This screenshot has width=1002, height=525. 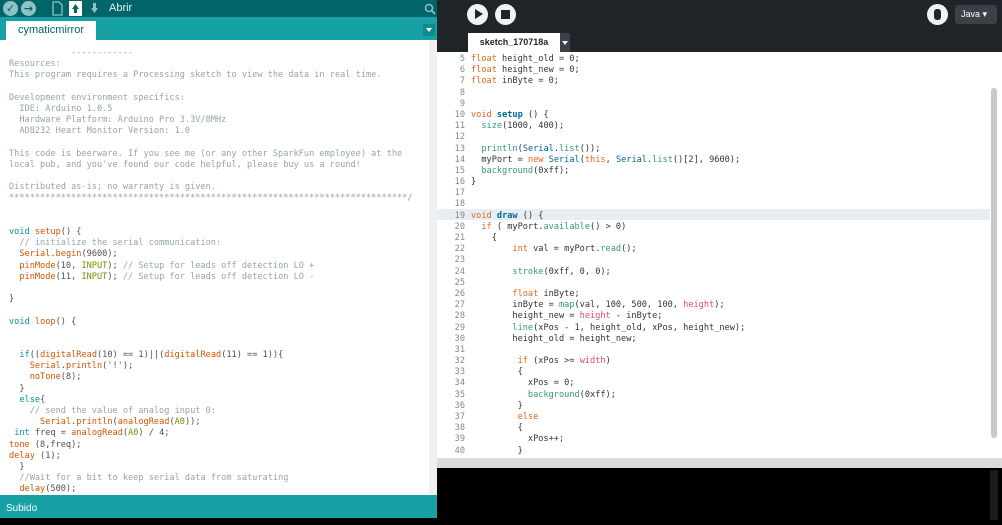 I want to click on line-number: 7, so click(x=462, y=81).